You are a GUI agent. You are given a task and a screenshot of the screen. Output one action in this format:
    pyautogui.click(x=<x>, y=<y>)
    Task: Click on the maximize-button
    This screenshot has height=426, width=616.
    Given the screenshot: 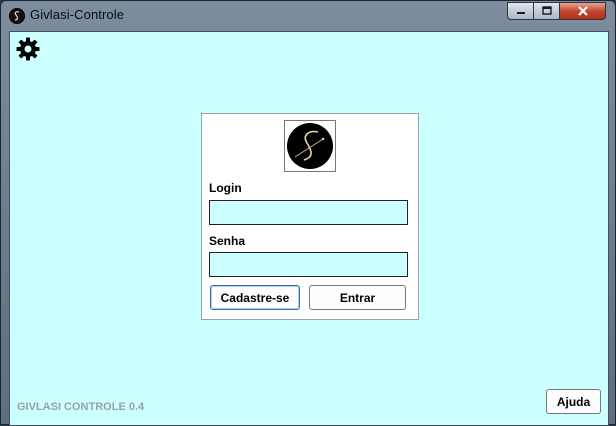 What is the action you would take?
    pyautogui.click(x=546, y=11)
    